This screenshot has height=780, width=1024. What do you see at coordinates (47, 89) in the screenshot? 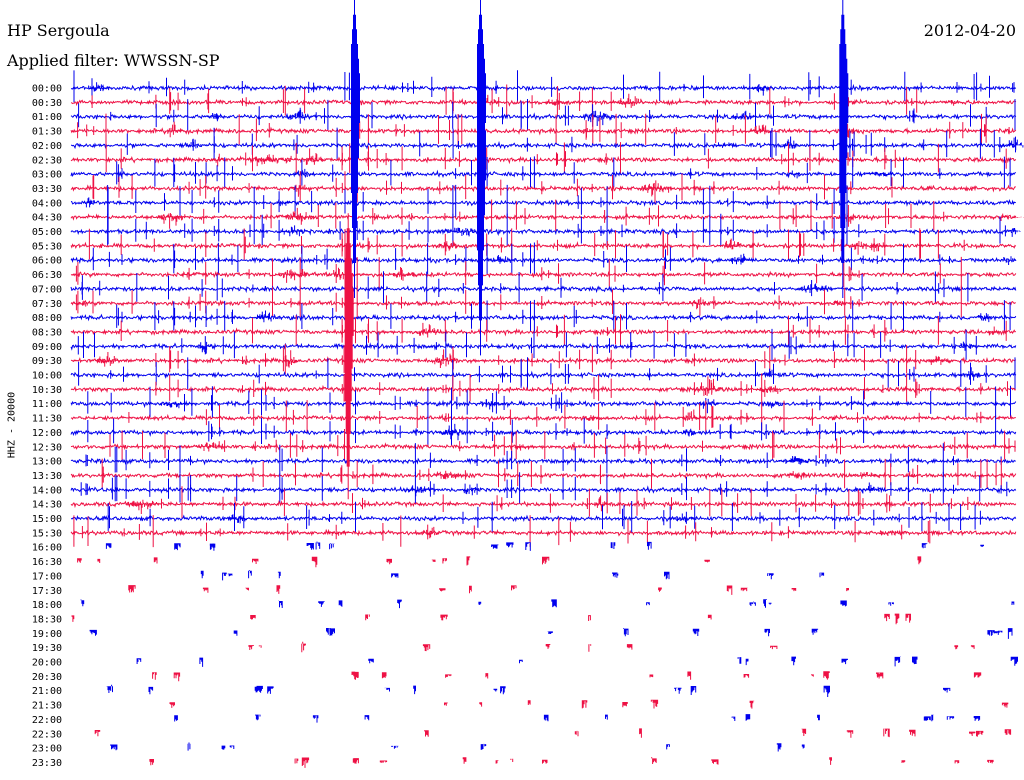
I see `row-label-0000: 00:00` at bounding box center [47, 89].